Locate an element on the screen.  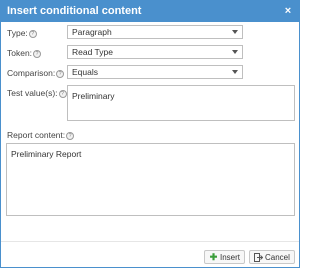
exit-icon is located at coordinates (259, 257).